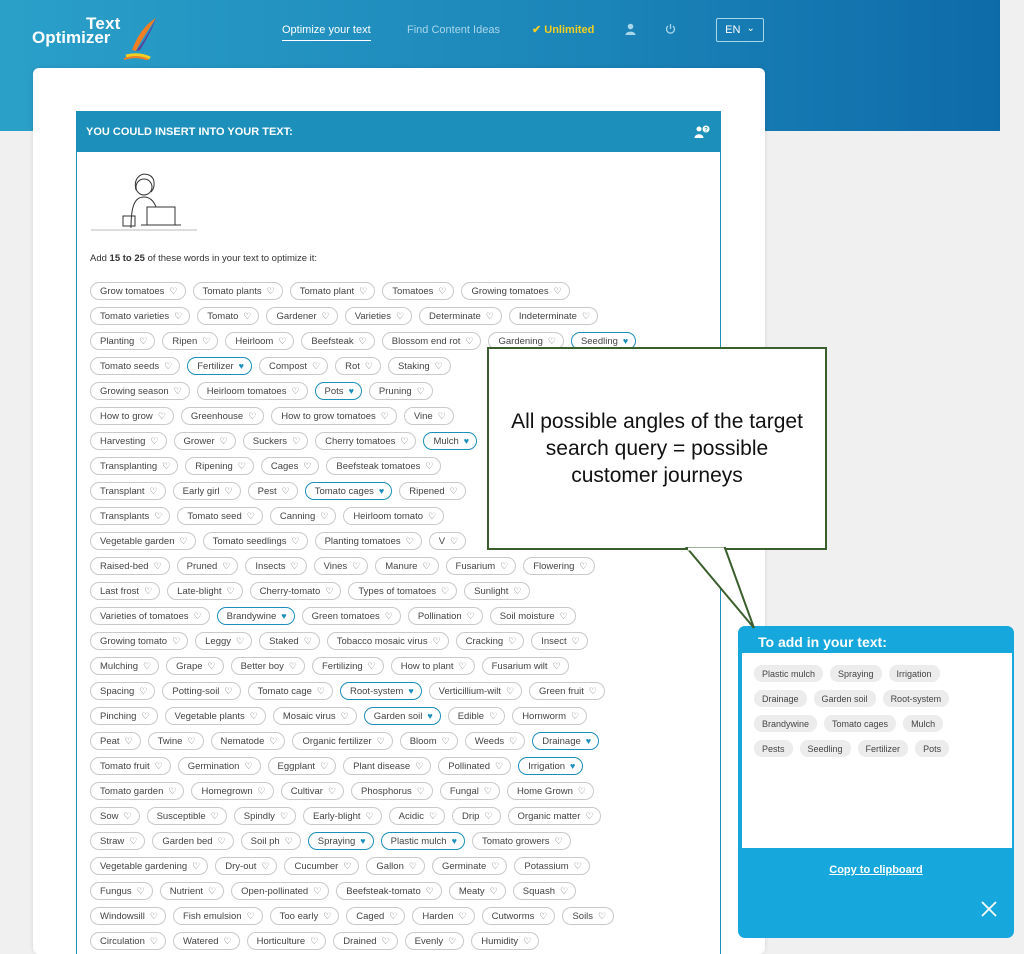 This screenshot has width=1024, height=954. Describe the element at coordinates (342, 741) in the screenshot. I see `keyword-chip: Organic fertilizer ♡` at that location.